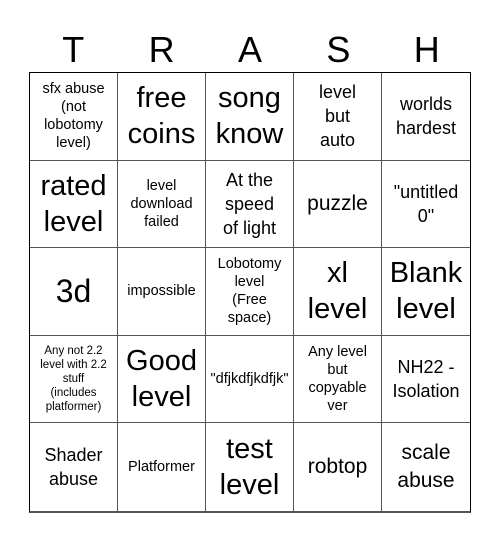  I want to click on bingo-cell-line: Lobotomy, so click(249, 264).